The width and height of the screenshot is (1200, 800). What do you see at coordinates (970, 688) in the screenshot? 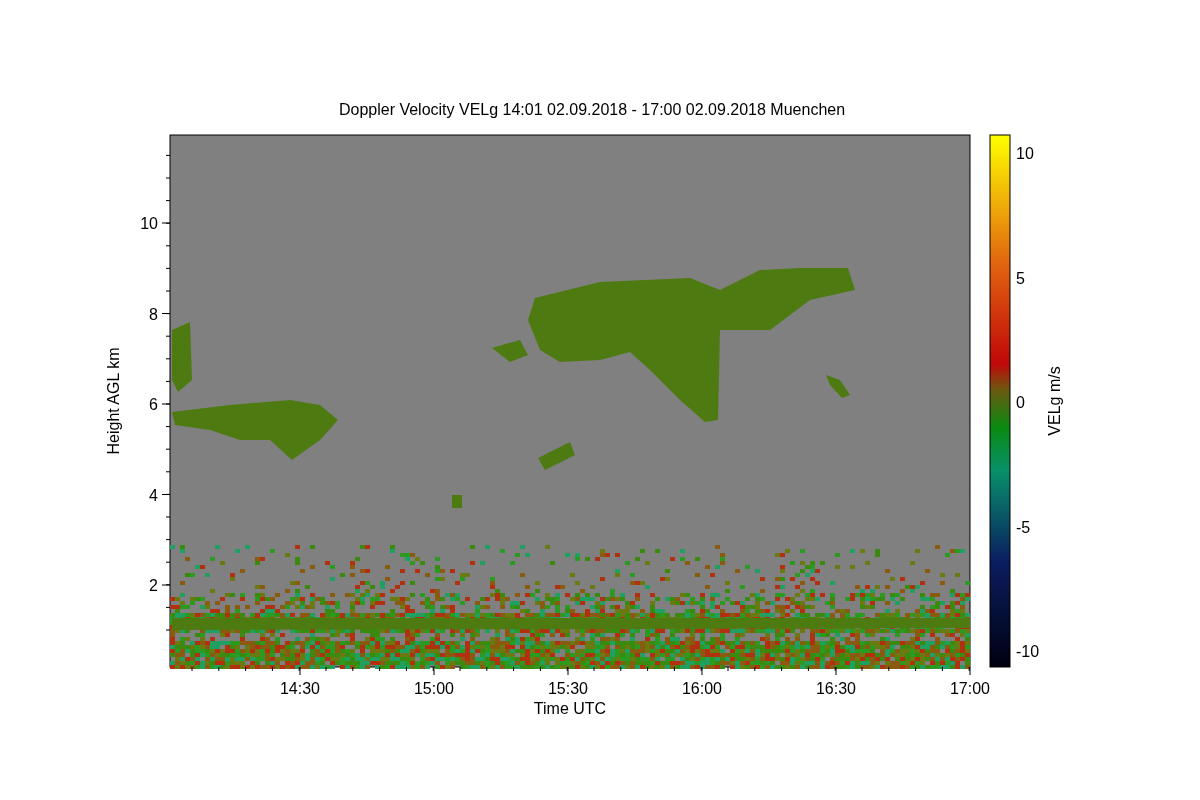
I see `x-tick-label: 17:00` at bounding box center [970, 688].